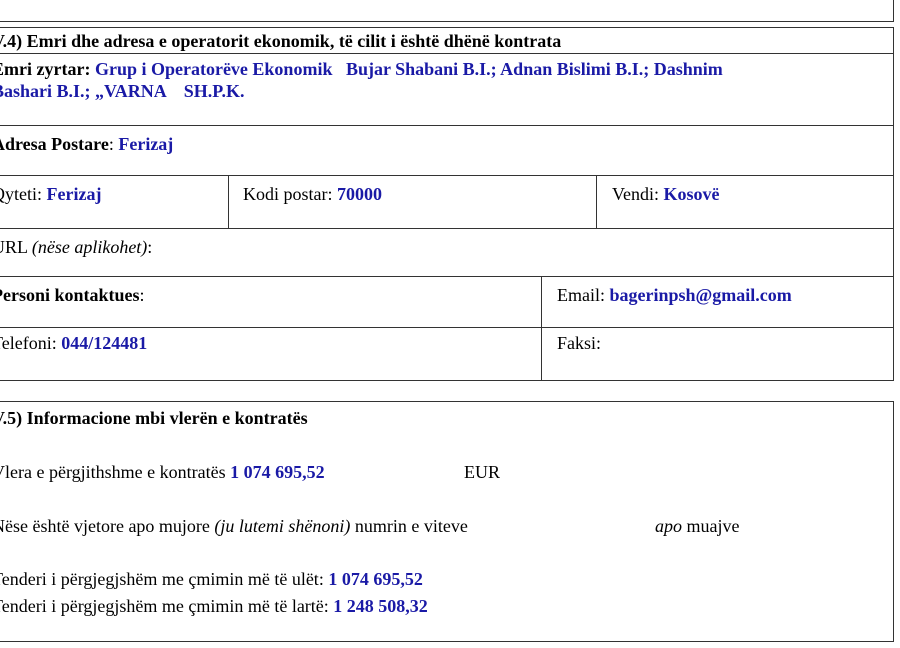 Image resolution: width=900 pixels, height=648 pixels. What do you see at coordinates (581, 295) in the screenshot?
I see `email-label: Email:` at bounding box center [581, 295].